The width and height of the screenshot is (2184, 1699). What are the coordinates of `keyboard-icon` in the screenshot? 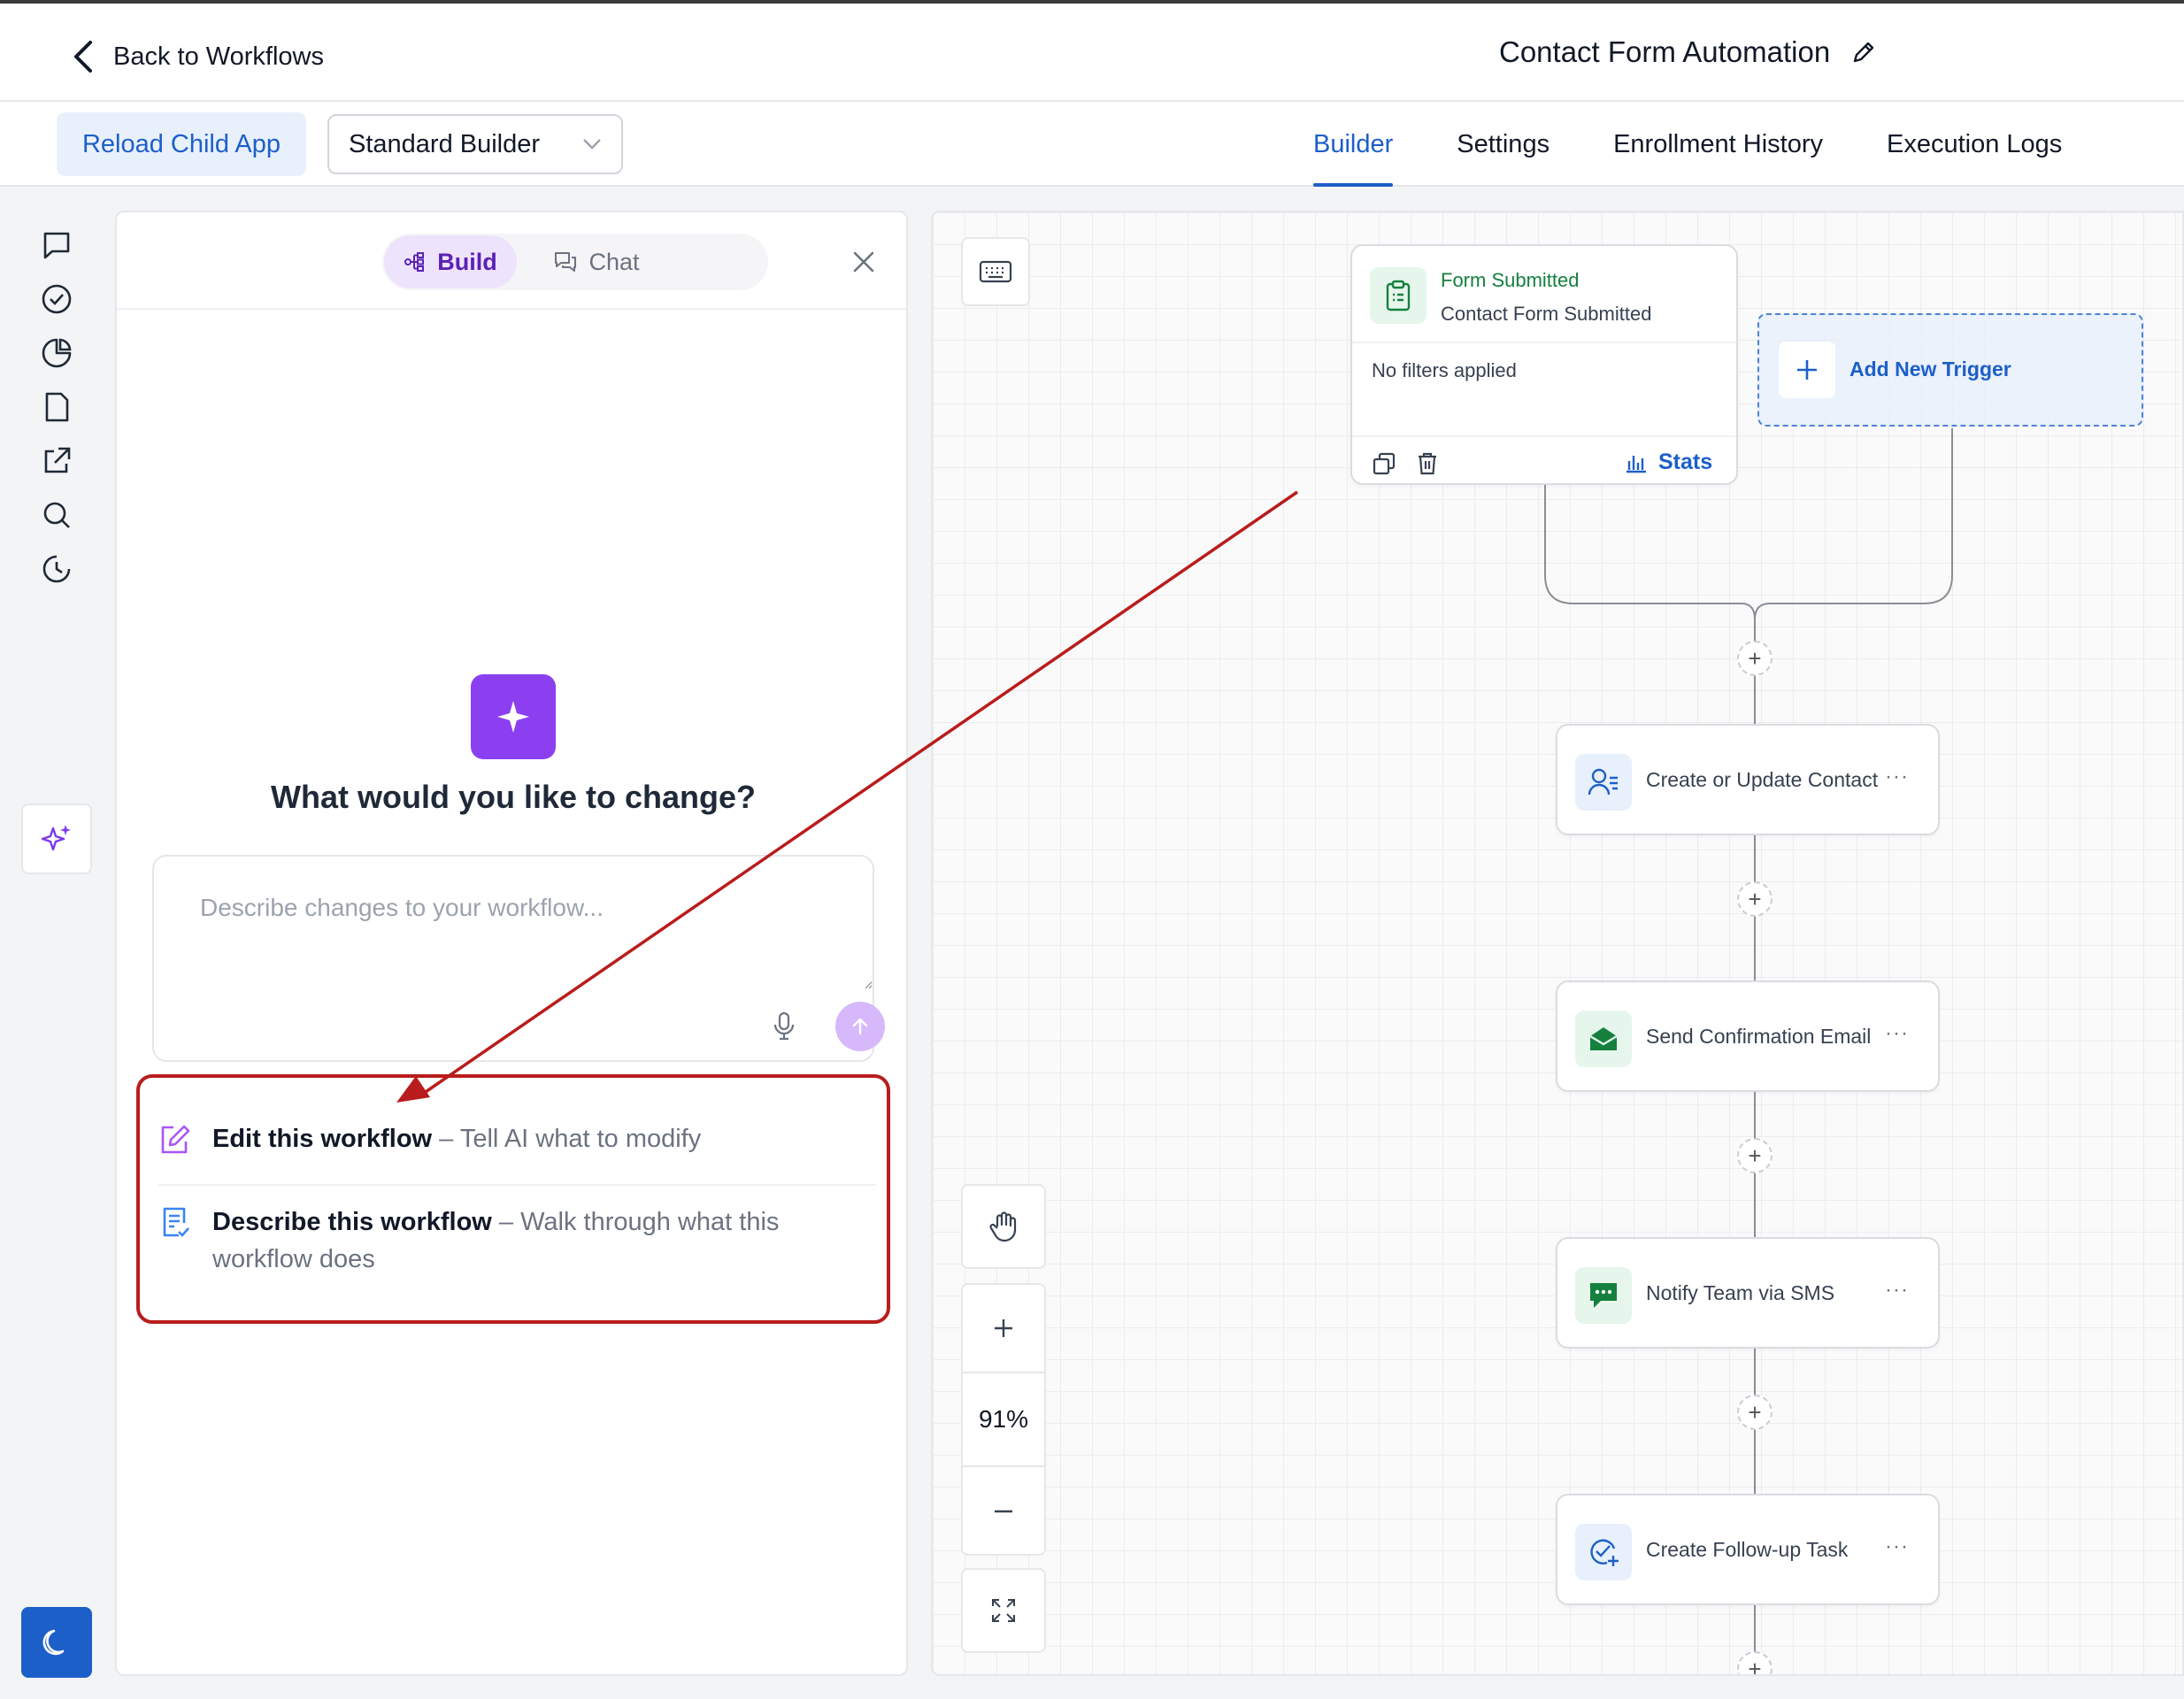 It's located at (995, 271).